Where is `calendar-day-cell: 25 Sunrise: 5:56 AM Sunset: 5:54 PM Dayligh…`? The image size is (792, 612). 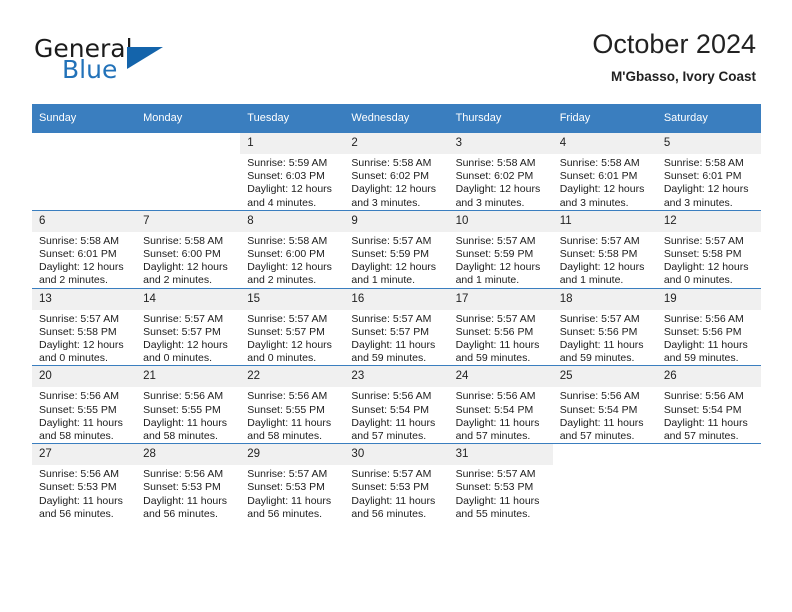
calendar-day-cell: 25 Sunrise: 5:56 AM Sunset: 5:54 PM Dayligh… is located at coordinates (604, 404).